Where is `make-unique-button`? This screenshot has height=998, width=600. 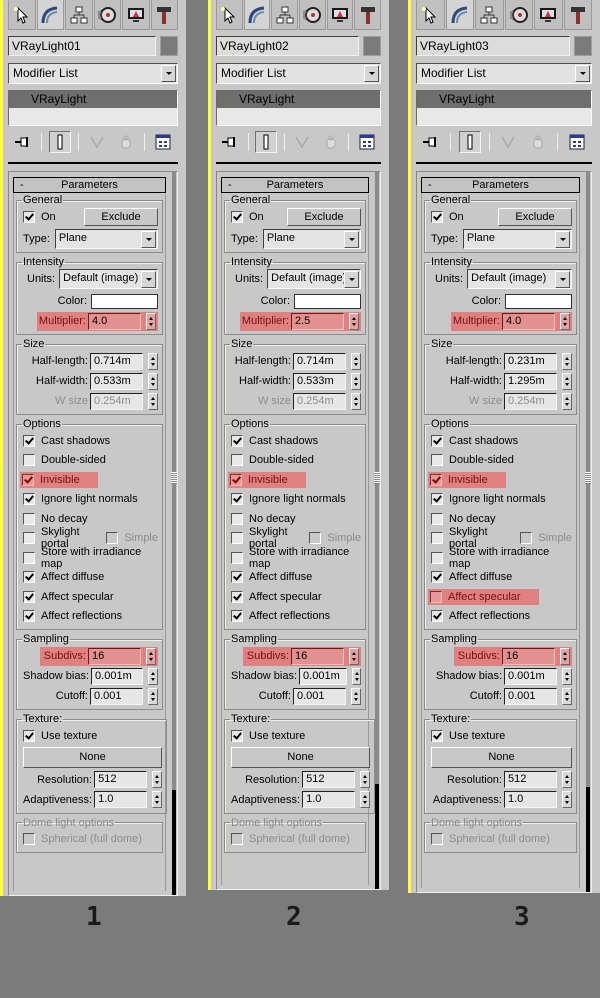 make-unique-button is located at coordinates (97, 142).